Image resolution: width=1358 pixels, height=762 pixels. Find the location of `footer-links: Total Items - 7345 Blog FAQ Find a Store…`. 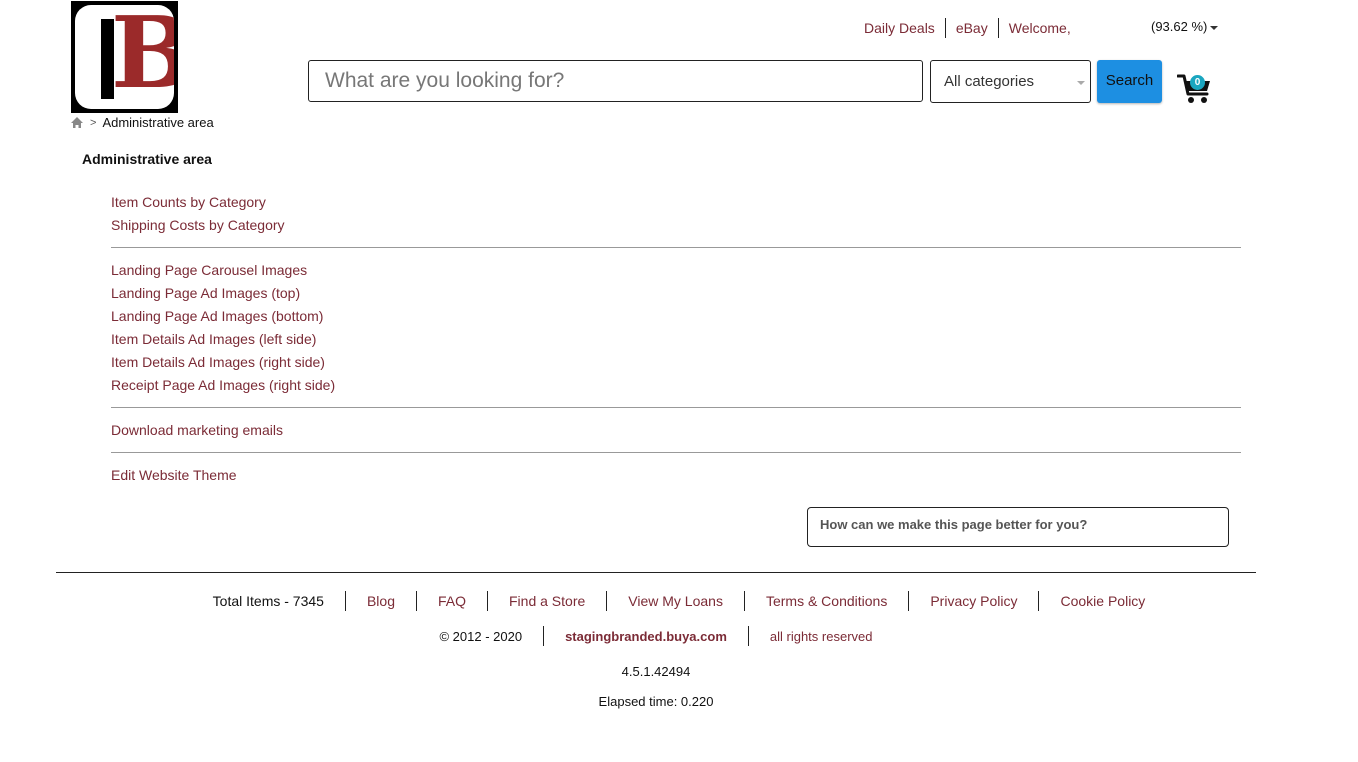

footer-links: Total Items - 7345 Blog FAQ Find a Store… is located at coordinates (679, 601).